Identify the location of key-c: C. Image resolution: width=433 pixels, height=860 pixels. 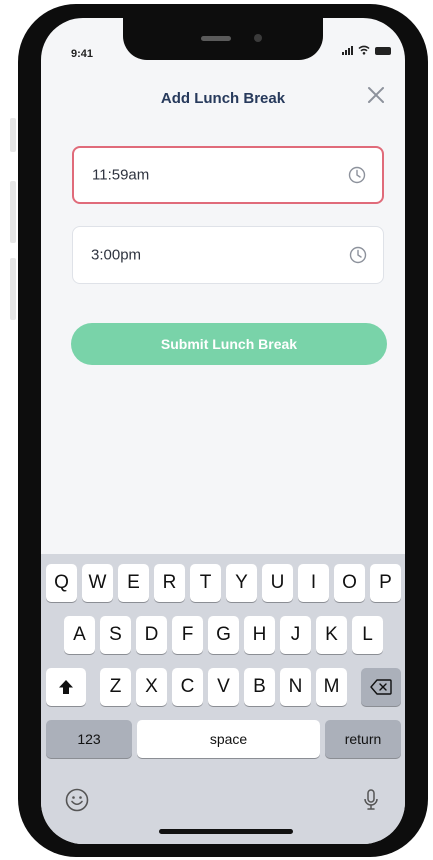
(187, 687).